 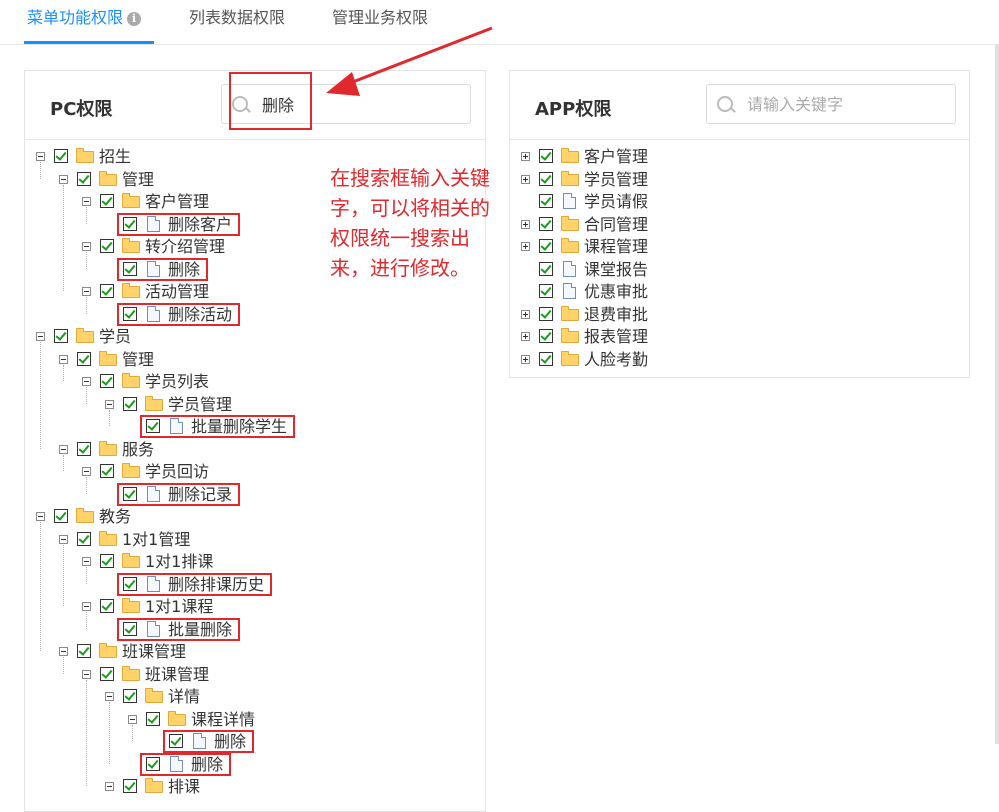 What do you see at coordinates (343, 84) in the screenshot?
I see `arrow-head` at bounding box center [343, 84].